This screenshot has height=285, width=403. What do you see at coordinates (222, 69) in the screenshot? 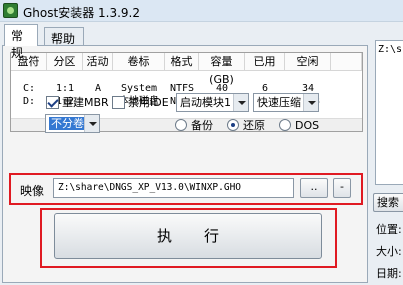
I see `column-header-capacity: 容量(GB)` at bounding box center [222, 69].